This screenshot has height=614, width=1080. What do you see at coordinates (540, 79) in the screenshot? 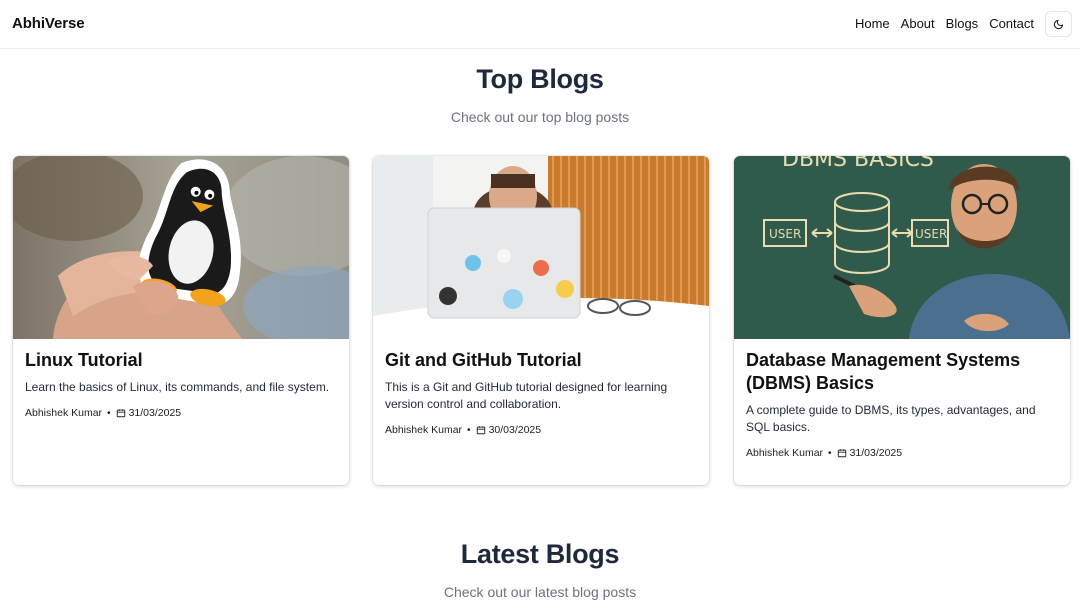
I see `top-blogs-title: Top Blogs` at bounding box center [540, 79].